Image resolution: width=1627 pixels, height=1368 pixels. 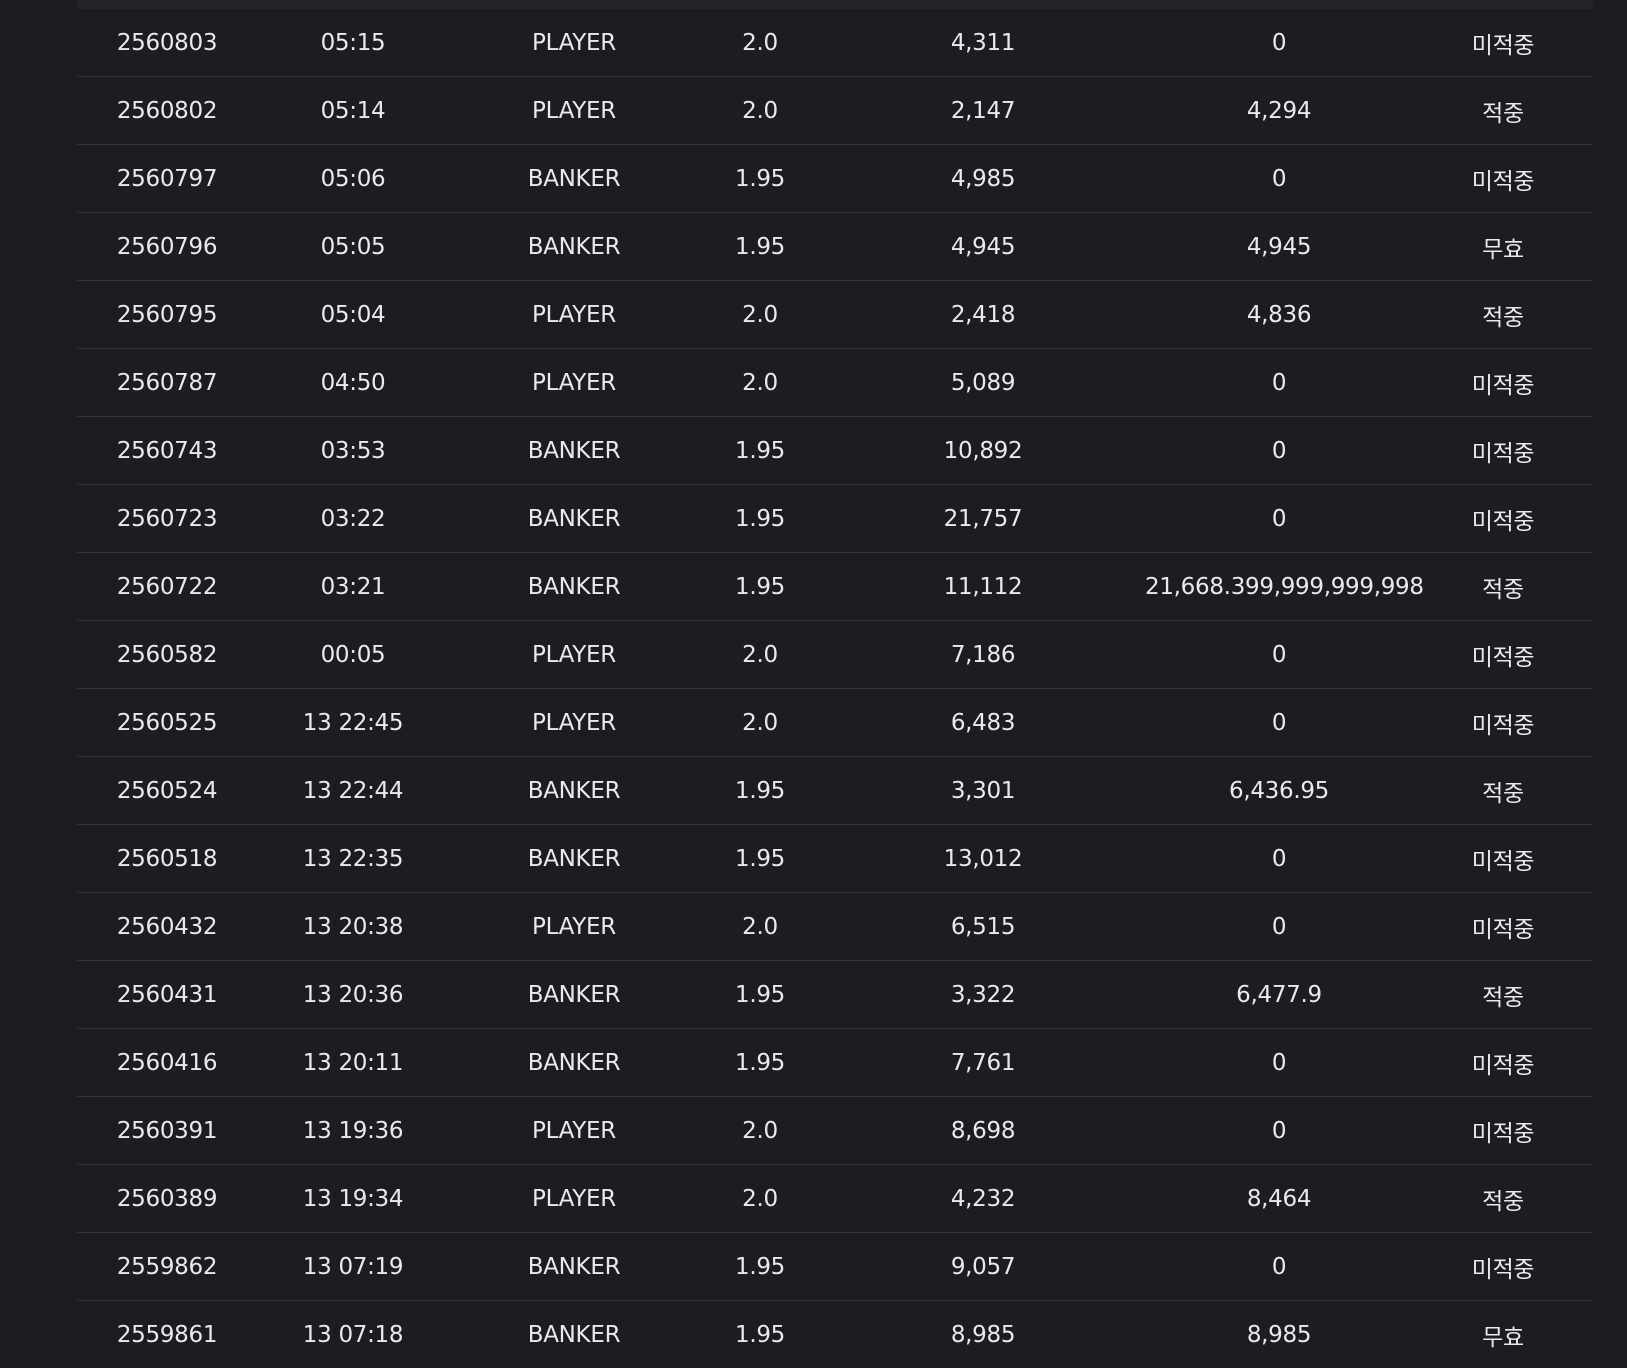 What do you see at coordinates (167, 1062) in the screenshot?
I see `round-id-cell: 2560416` at bounding box center [167, 1062].